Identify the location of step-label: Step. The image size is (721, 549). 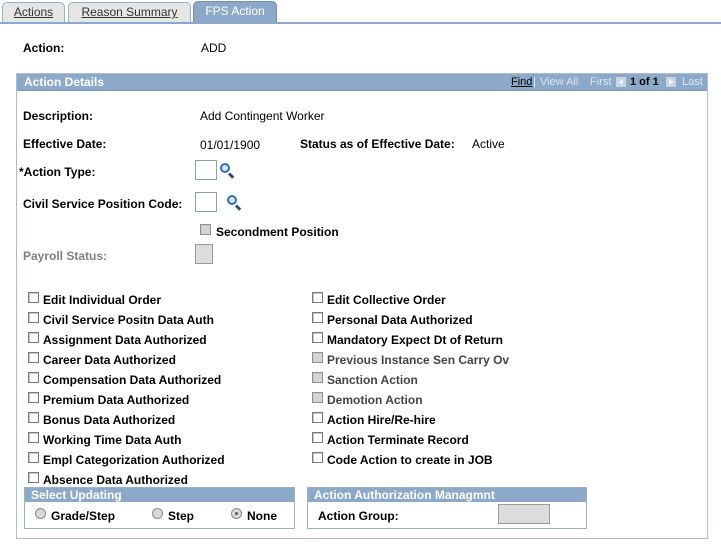
(181, 516).